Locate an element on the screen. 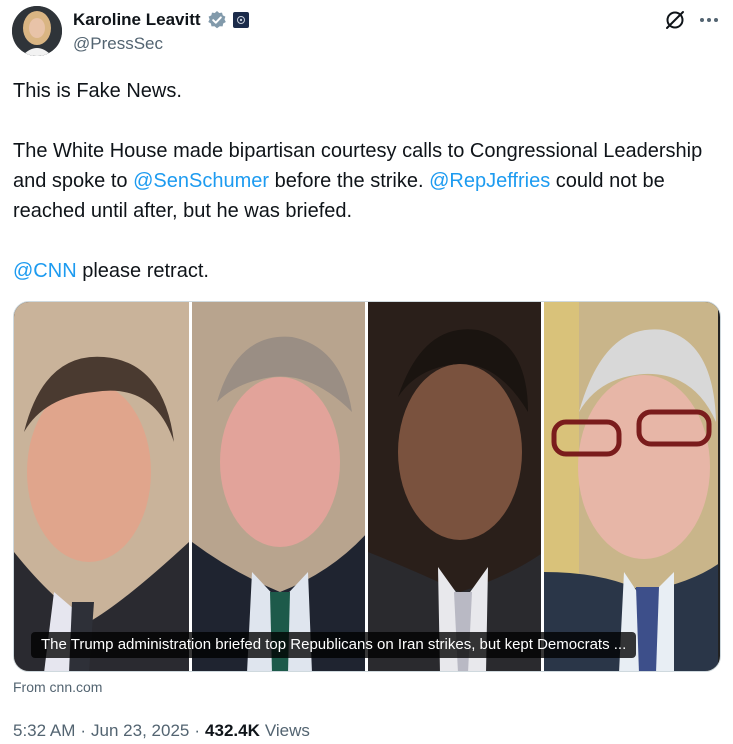 Image resolution: width=733 pixels, height=744 pixels. views-count: 432.4K is located at coordinates (232, 730).